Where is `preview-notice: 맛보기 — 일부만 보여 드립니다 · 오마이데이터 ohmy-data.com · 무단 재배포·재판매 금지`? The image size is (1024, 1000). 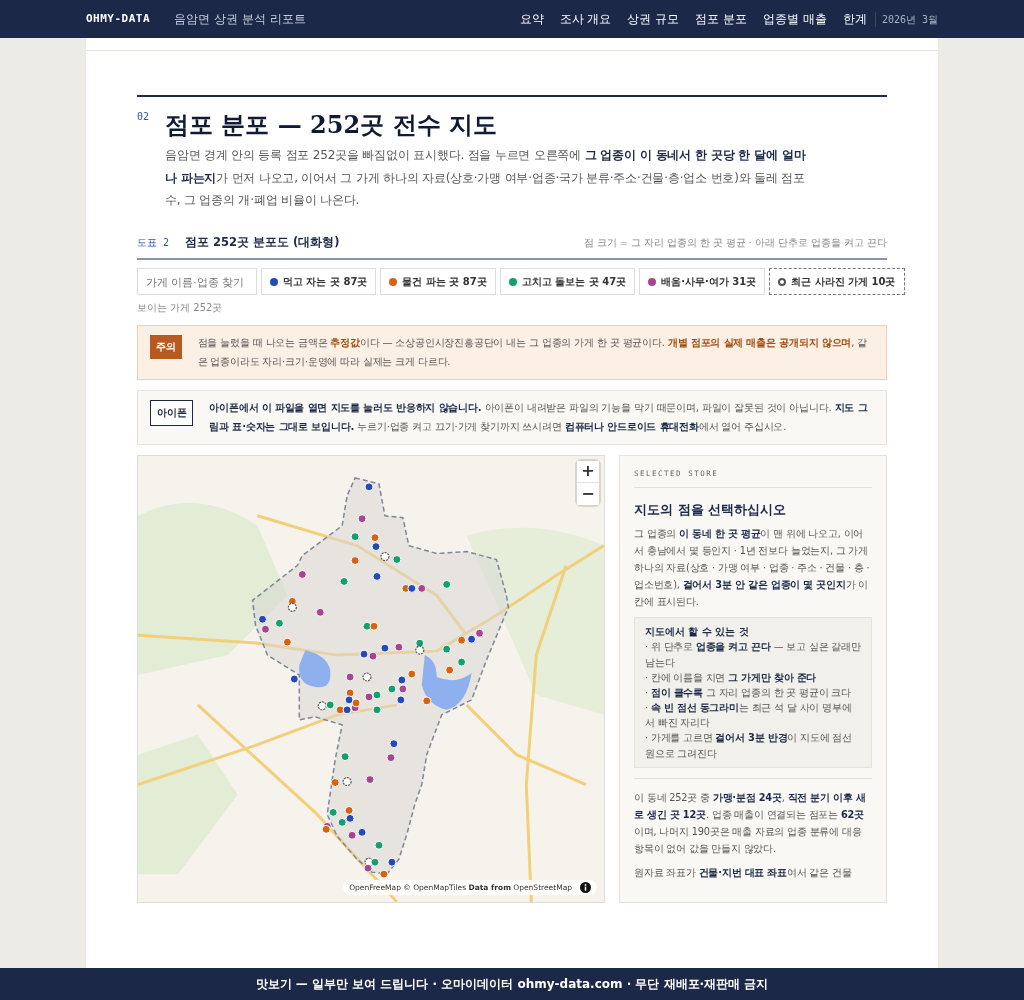
preview-notice: 맛보기 — 일부만 보여 드립니다 · 오마이데이터 ohmy-data.com · 무단 재배포·재판매 금지 is located at coordinates (512, 984).